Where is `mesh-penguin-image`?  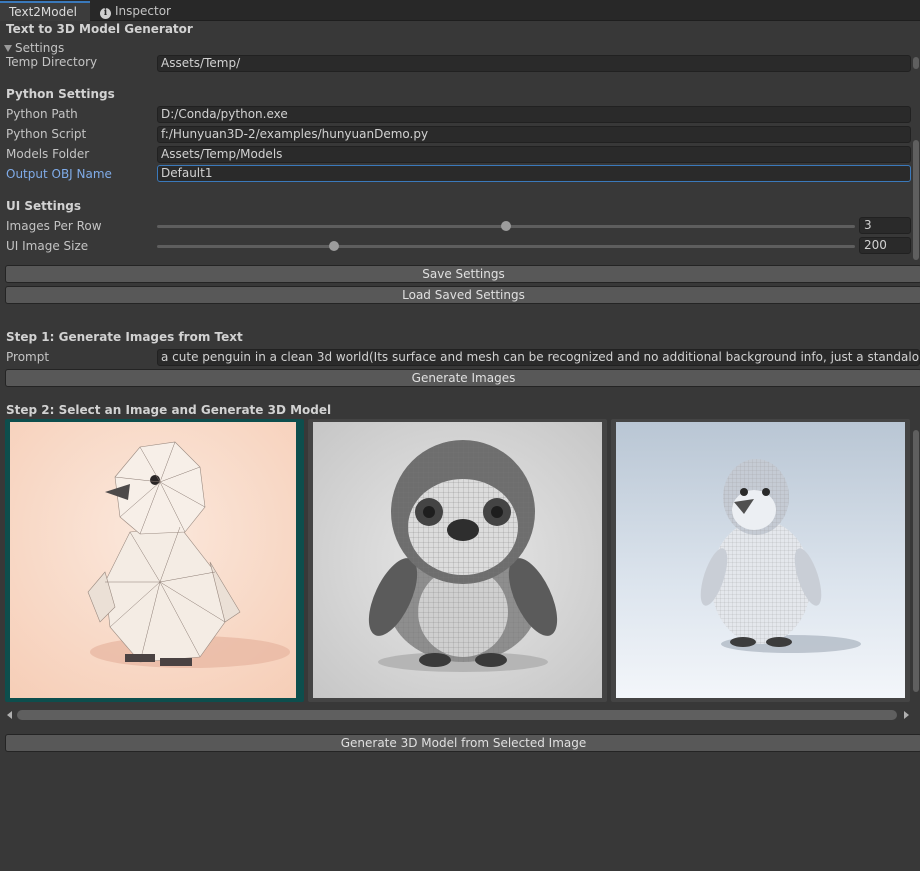 mesh-penguin-image is located at coordinates (760, 560).